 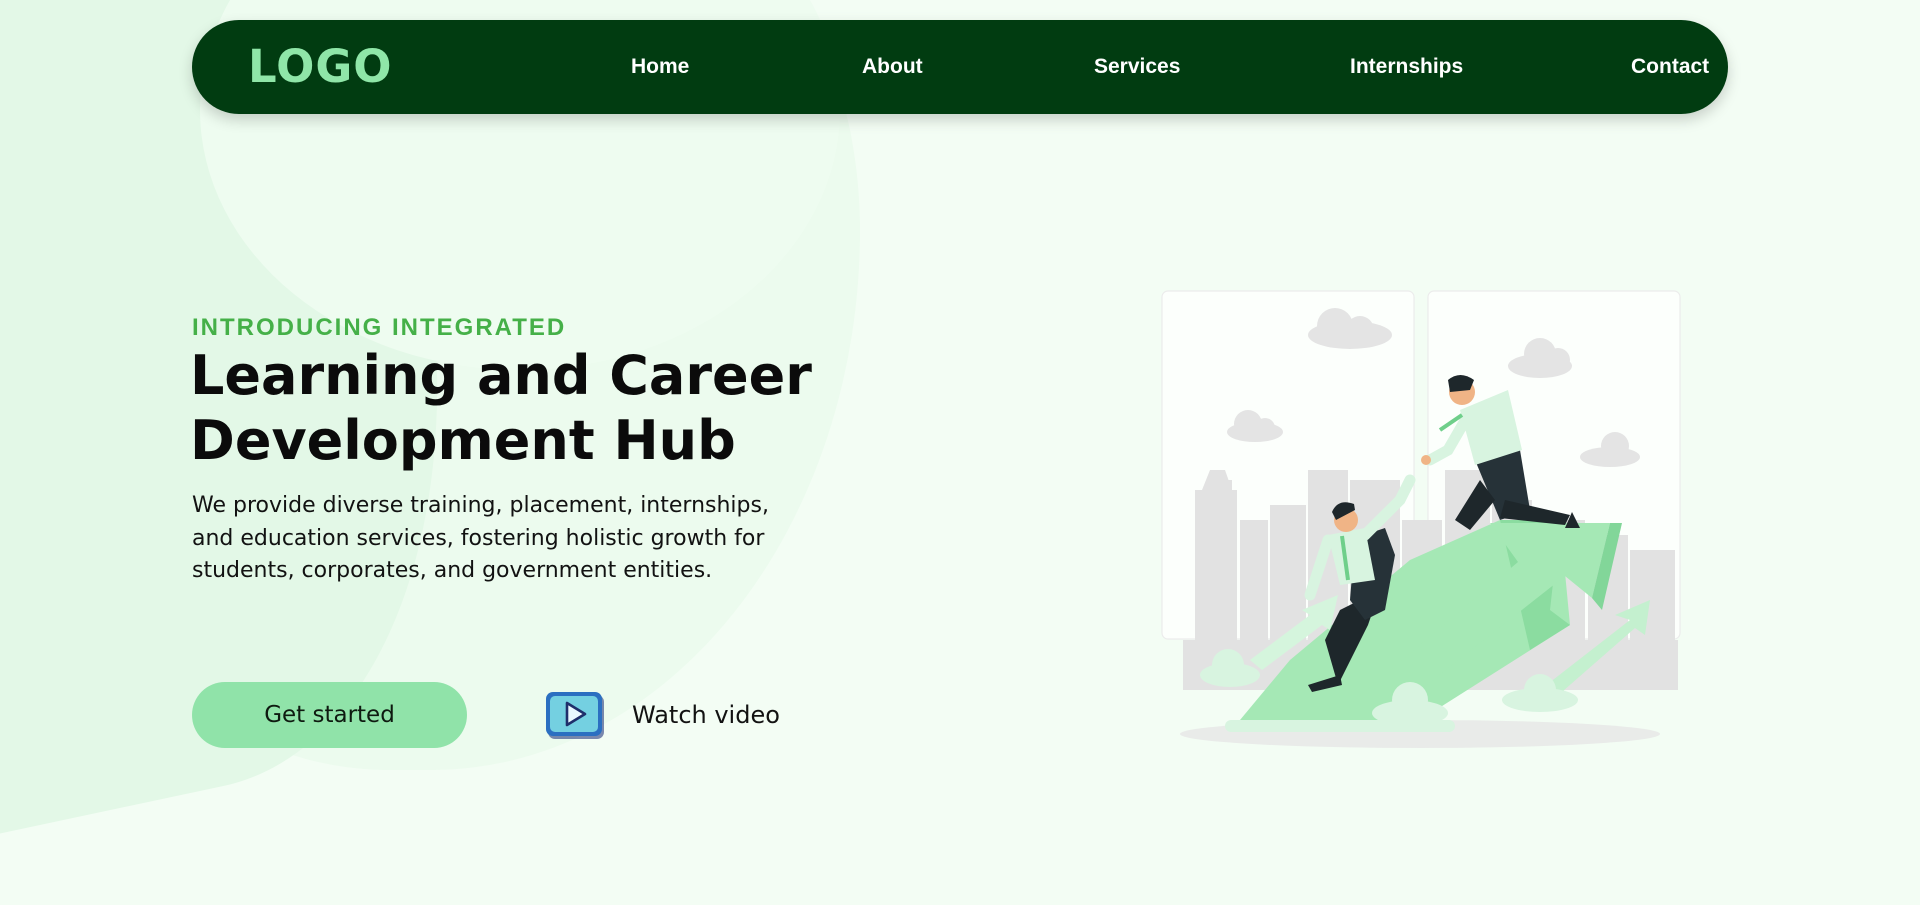 I want to click on nav-link-home: Home, so click(x=660, y=67).